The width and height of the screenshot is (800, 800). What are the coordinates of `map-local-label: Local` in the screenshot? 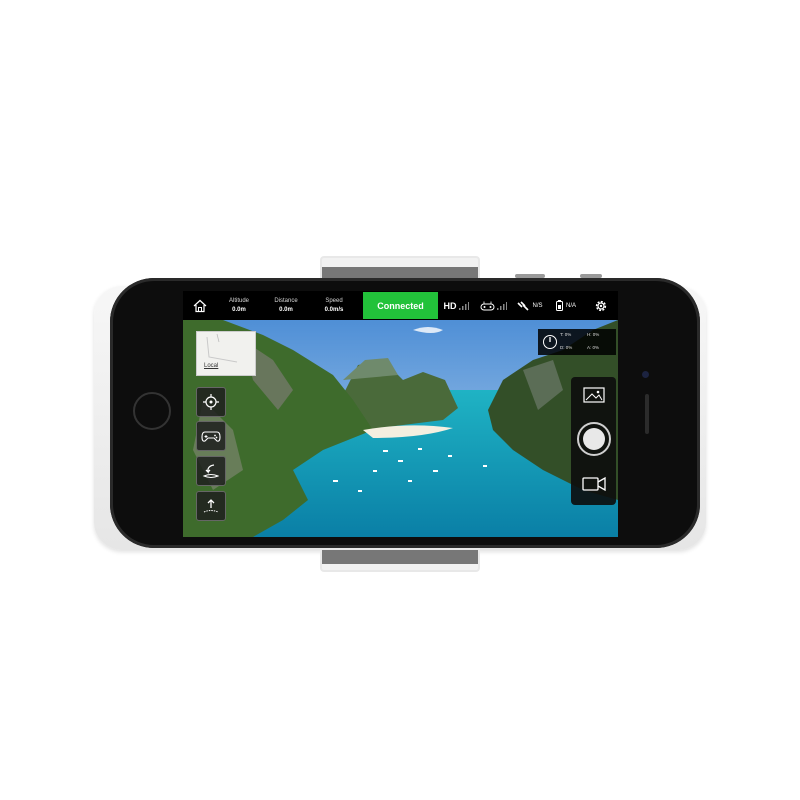 It's located at (211, 366).